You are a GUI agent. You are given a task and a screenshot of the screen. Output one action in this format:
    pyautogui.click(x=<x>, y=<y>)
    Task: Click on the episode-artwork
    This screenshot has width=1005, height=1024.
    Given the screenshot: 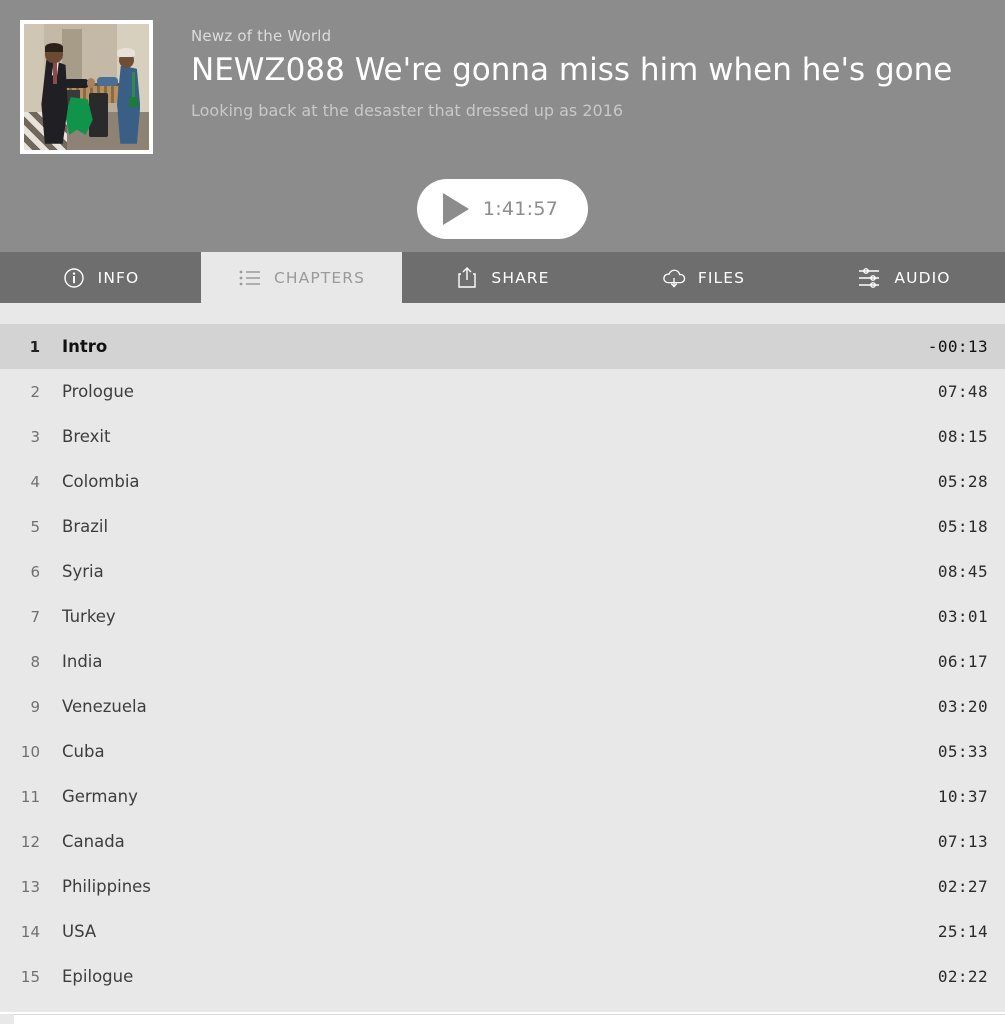 What is the action you would take?
    pyautogui.click(x=86, y=87)
    